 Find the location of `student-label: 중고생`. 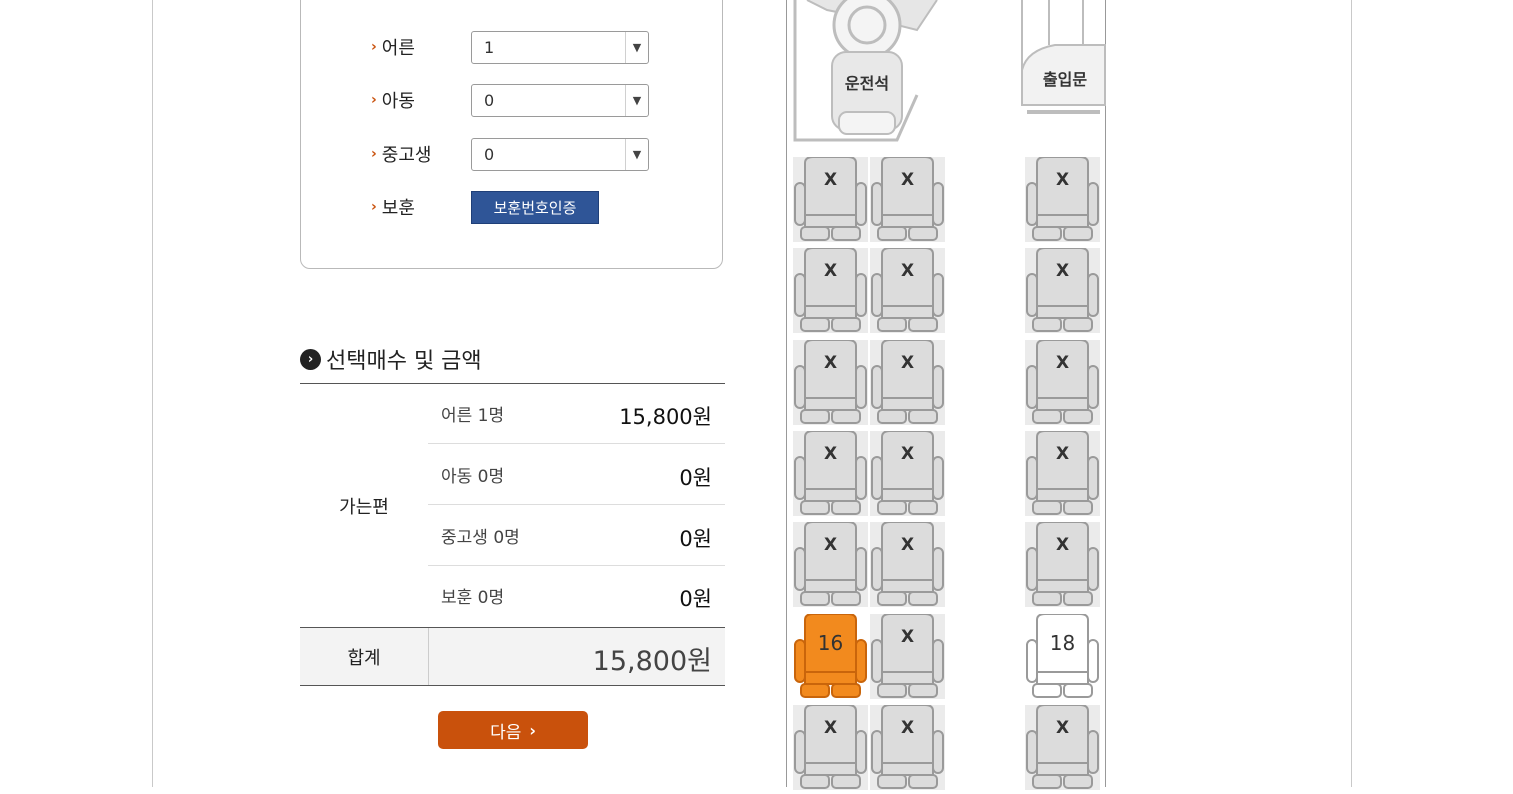

student-label: 중고생 is located at coordinates (406, 155).